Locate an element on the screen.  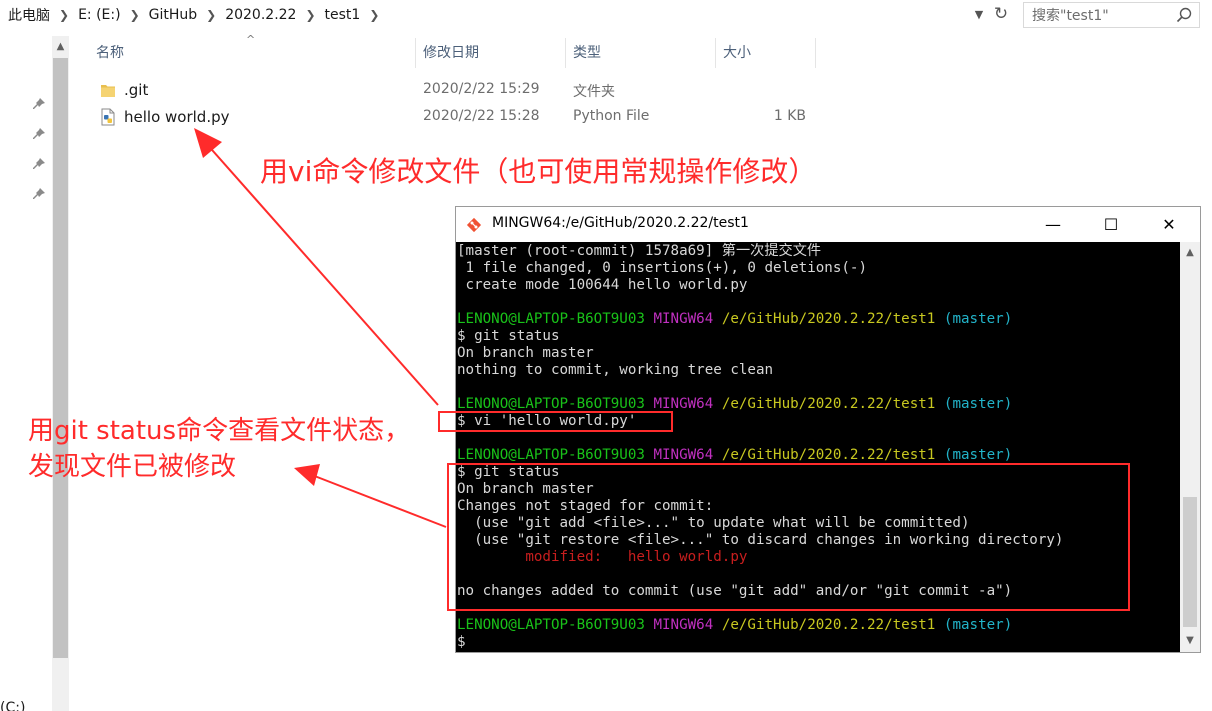
nav-item-drive-c: (C:) is located at coordinates (12, 705).